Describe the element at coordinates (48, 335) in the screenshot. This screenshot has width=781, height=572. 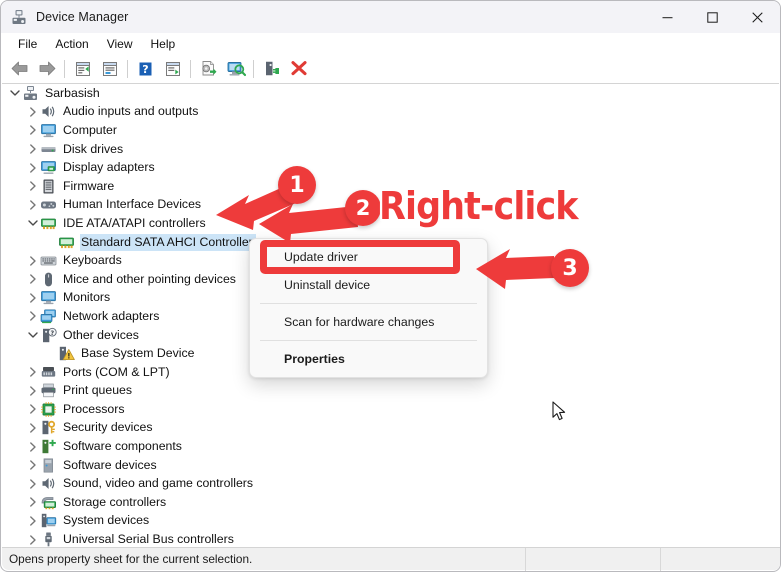
I see `other-device-icon: ?` at that location.